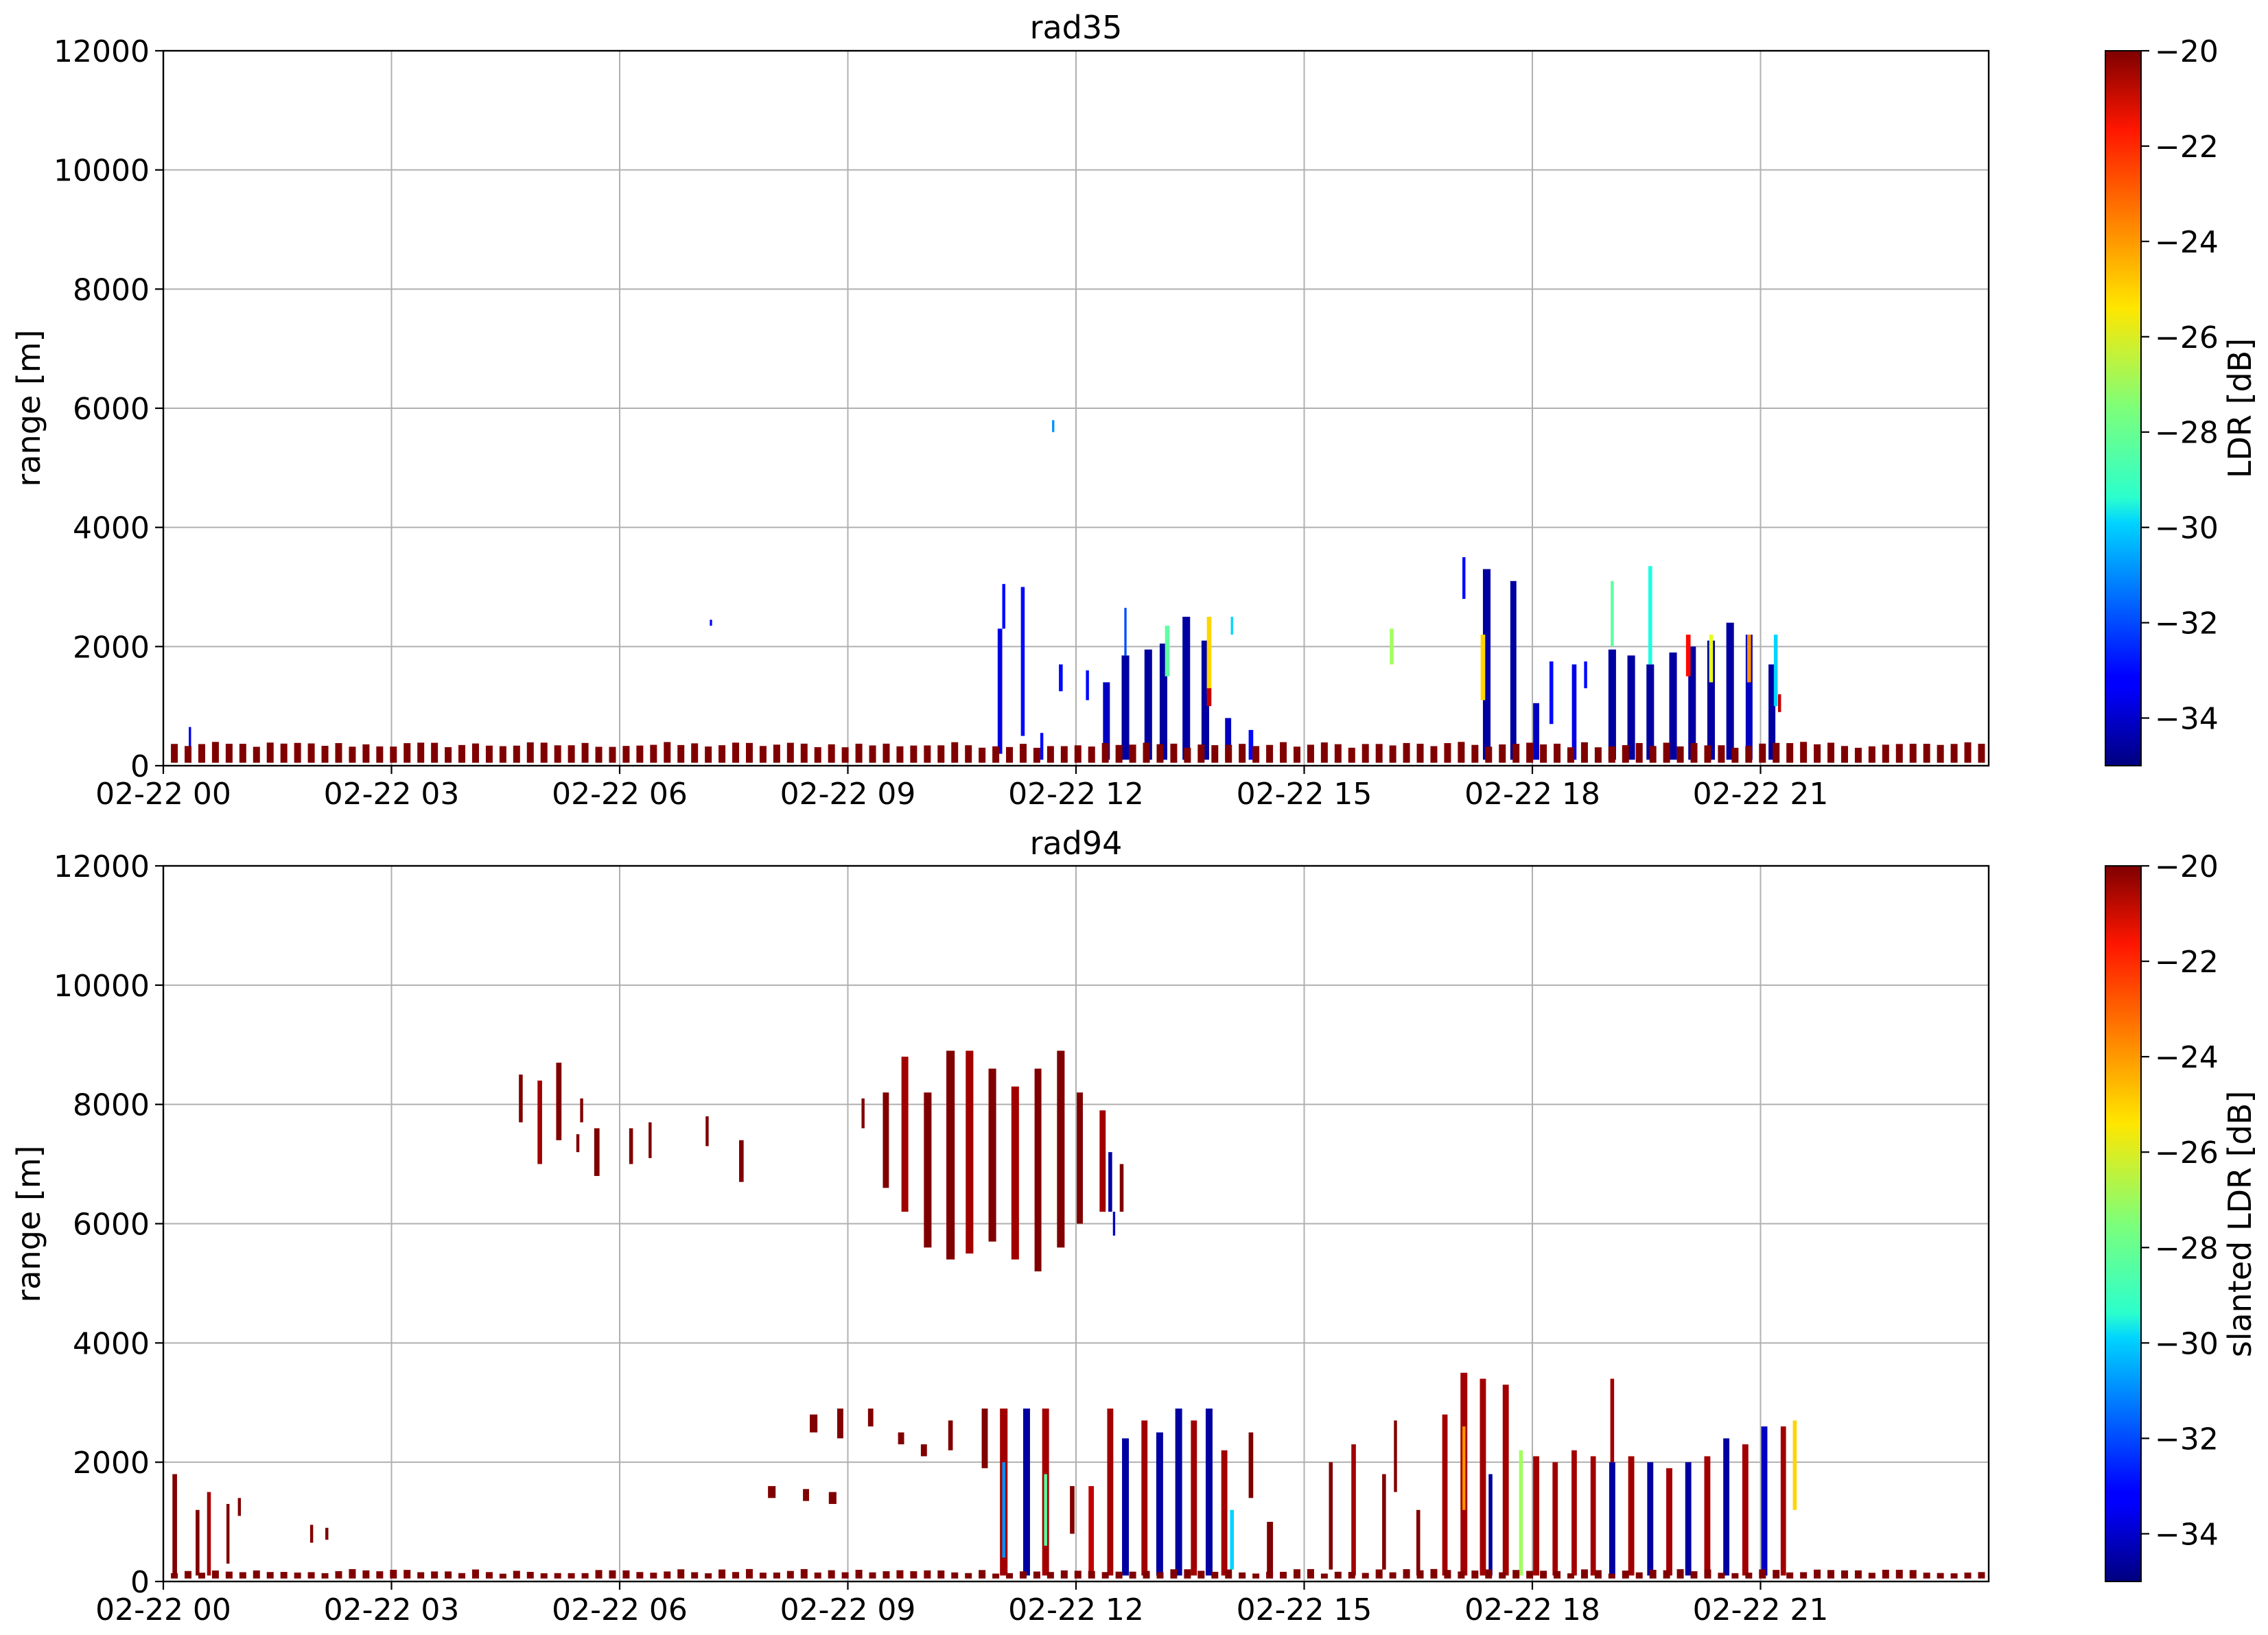  Describe the element at coordinates (1304, 1609) in the screenshot. I see `x-tick-label: 02-22 15` at that location.